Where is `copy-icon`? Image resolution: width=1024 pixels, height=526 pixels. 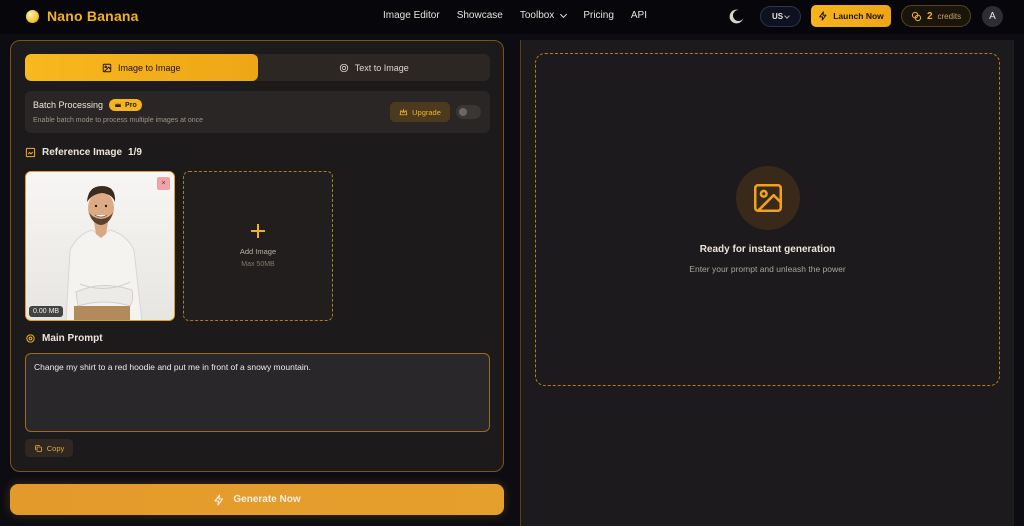 copy-icon is located at coordinates (38, 448).